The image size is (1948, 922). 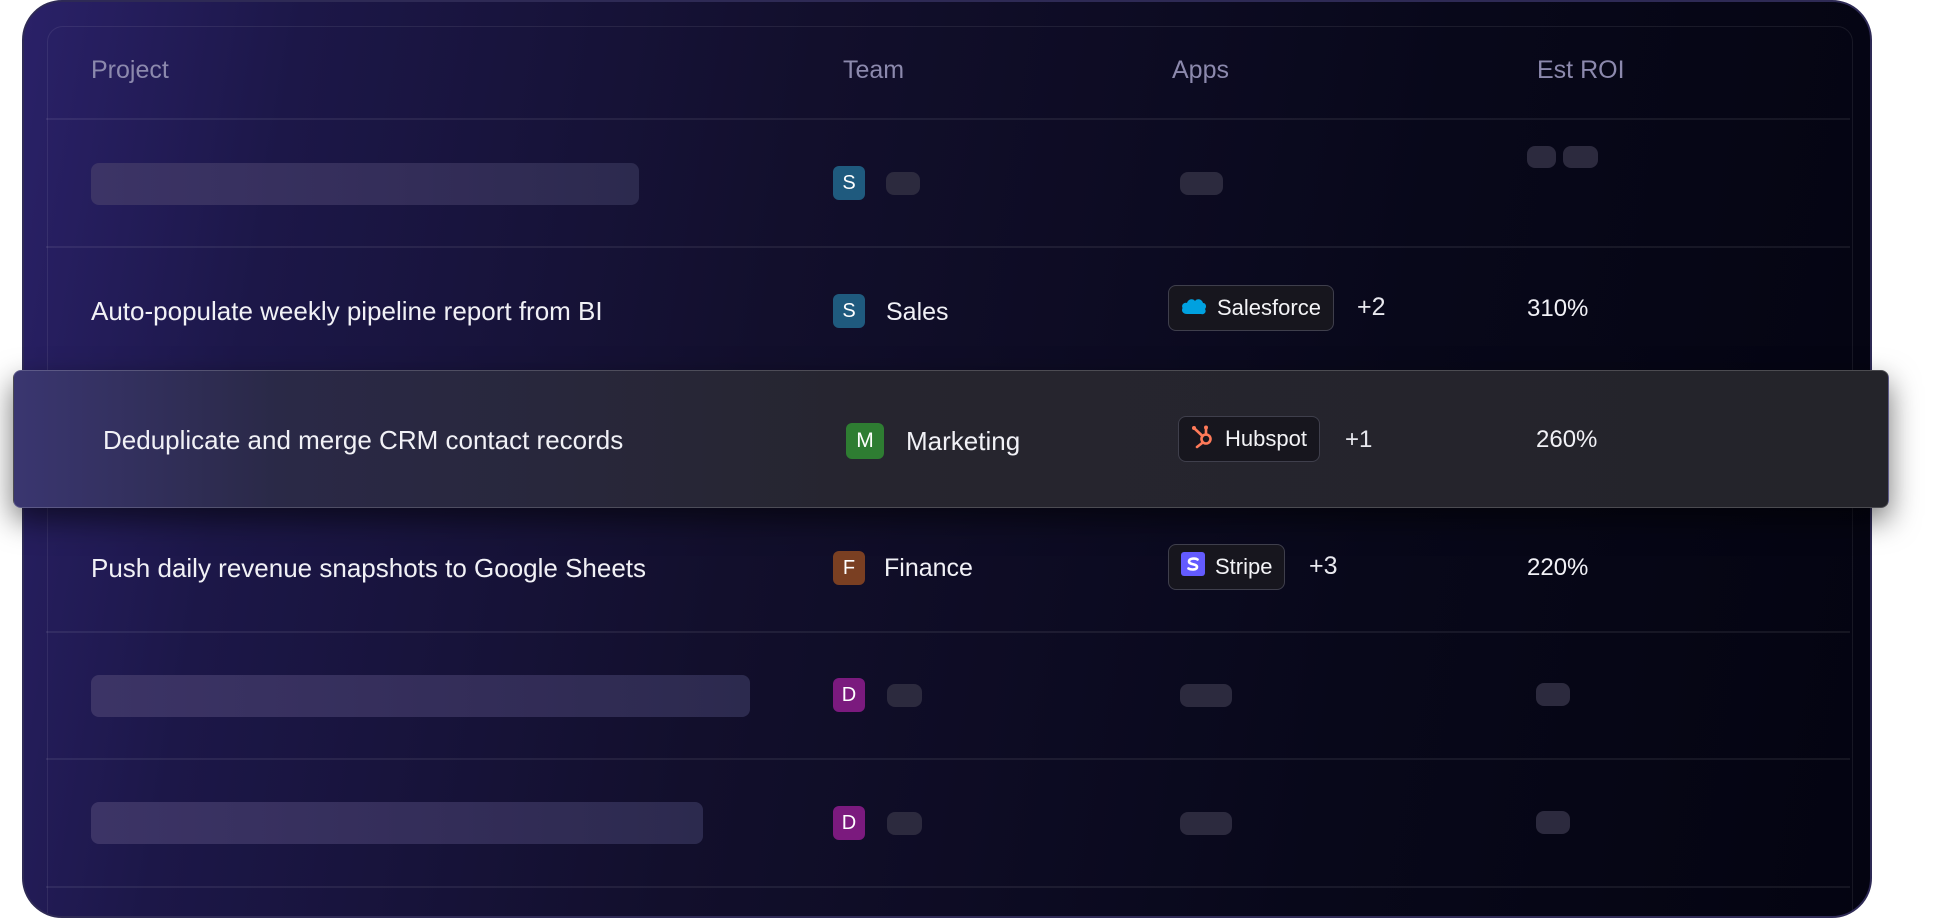 I want to click on column-header-team: Team, so click(x=873, y=70).